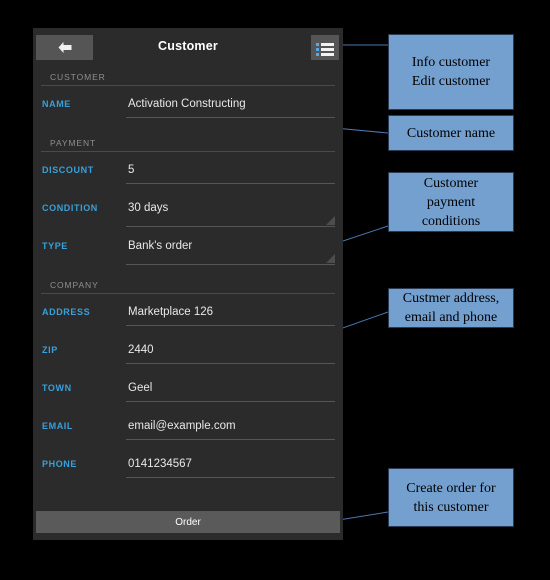 Image resolution: width=550 pixels, height=580 pixels. What do you see at coordinates (230, 208) in the screenshot?
I see `condition-input: 30 days` at bounding box center [230, 208].